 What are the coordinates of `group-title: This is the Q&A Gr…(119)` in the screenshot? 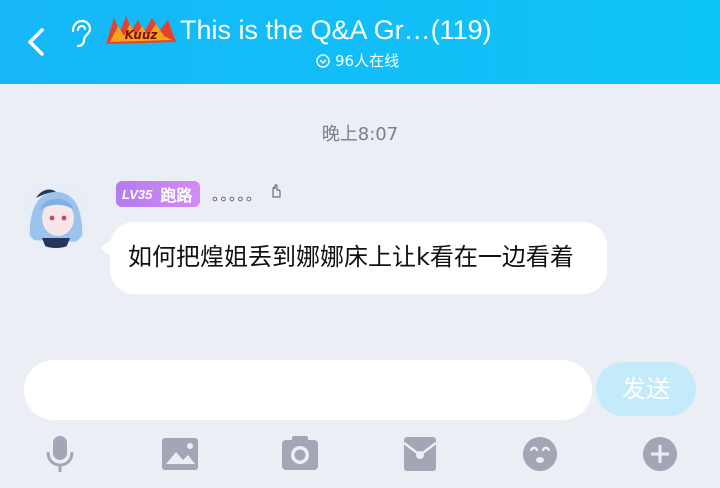 It's located at (336, 30).